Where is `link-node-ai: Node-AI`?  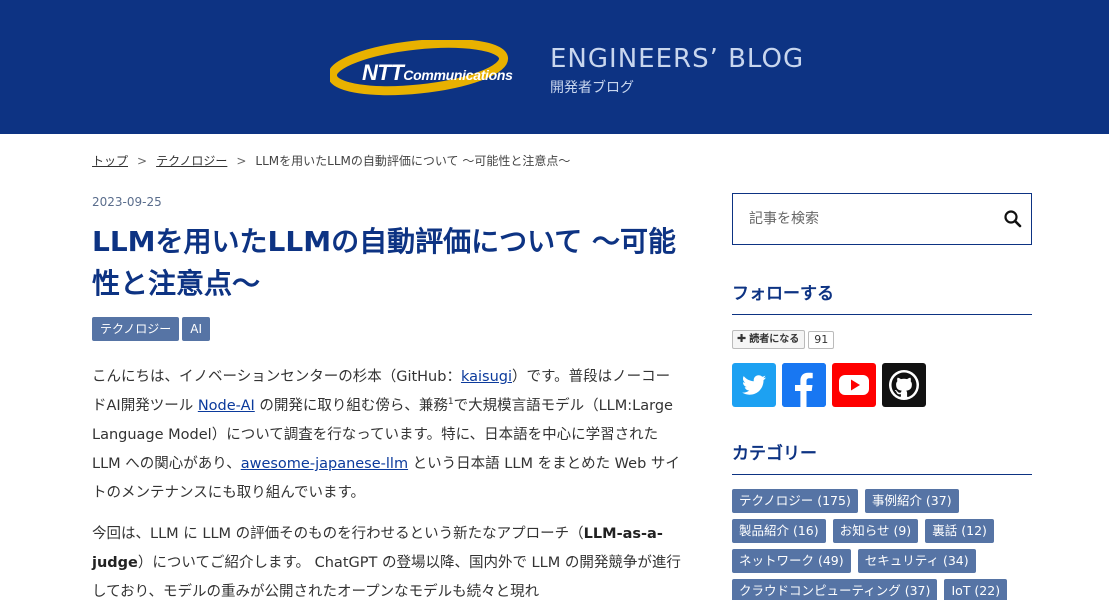 link-node-ai: Node-AI is located at coordinates (226, 406).